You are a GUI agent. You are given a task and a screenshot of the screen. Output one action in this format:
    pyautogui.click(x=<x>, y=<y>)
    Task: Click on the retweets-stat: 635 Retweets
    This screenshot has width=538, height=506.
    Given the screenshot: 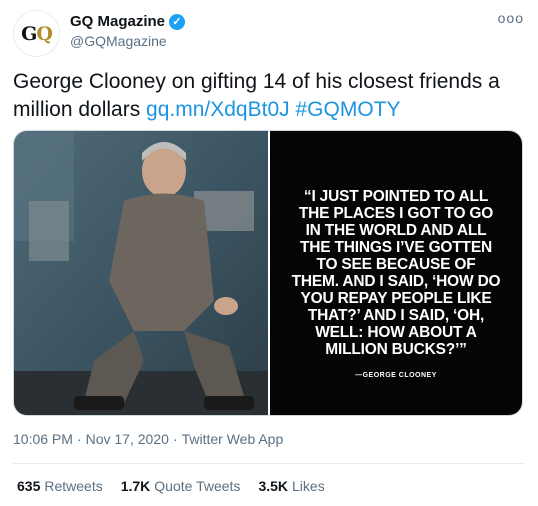 What is the action you would take?
    pyautogui.click(x=60, y=486)
    